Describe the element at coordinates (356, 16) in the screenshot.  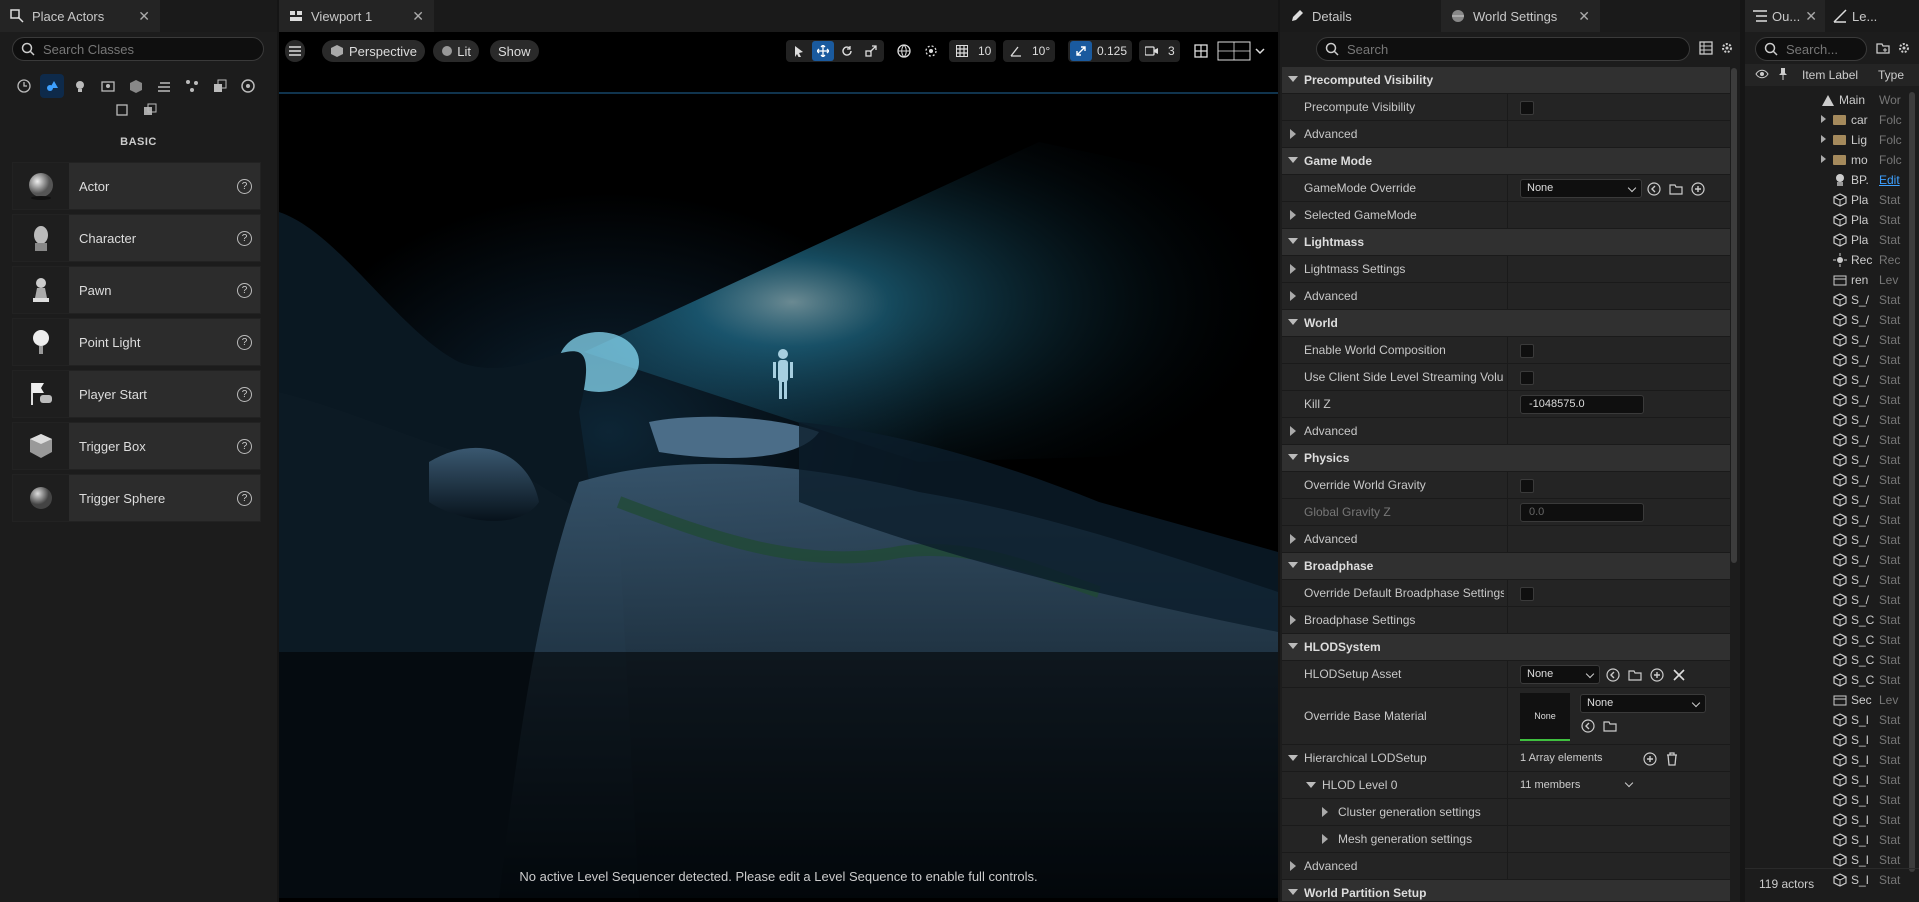
I see `tab-viewport-1: Viewport 1 ✕` at that location.